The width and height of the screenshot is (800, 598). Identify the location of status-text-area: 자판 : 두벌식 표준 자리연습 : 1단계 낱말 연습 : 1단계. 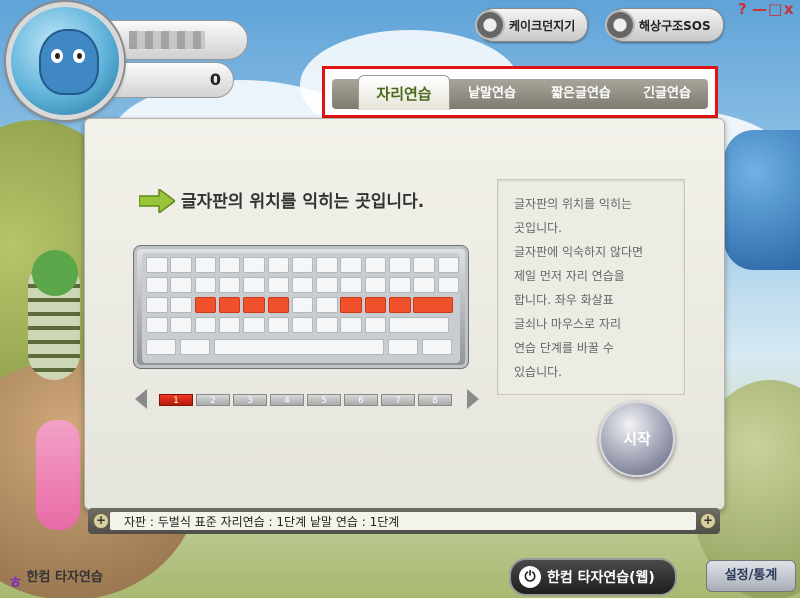
(403, 521).